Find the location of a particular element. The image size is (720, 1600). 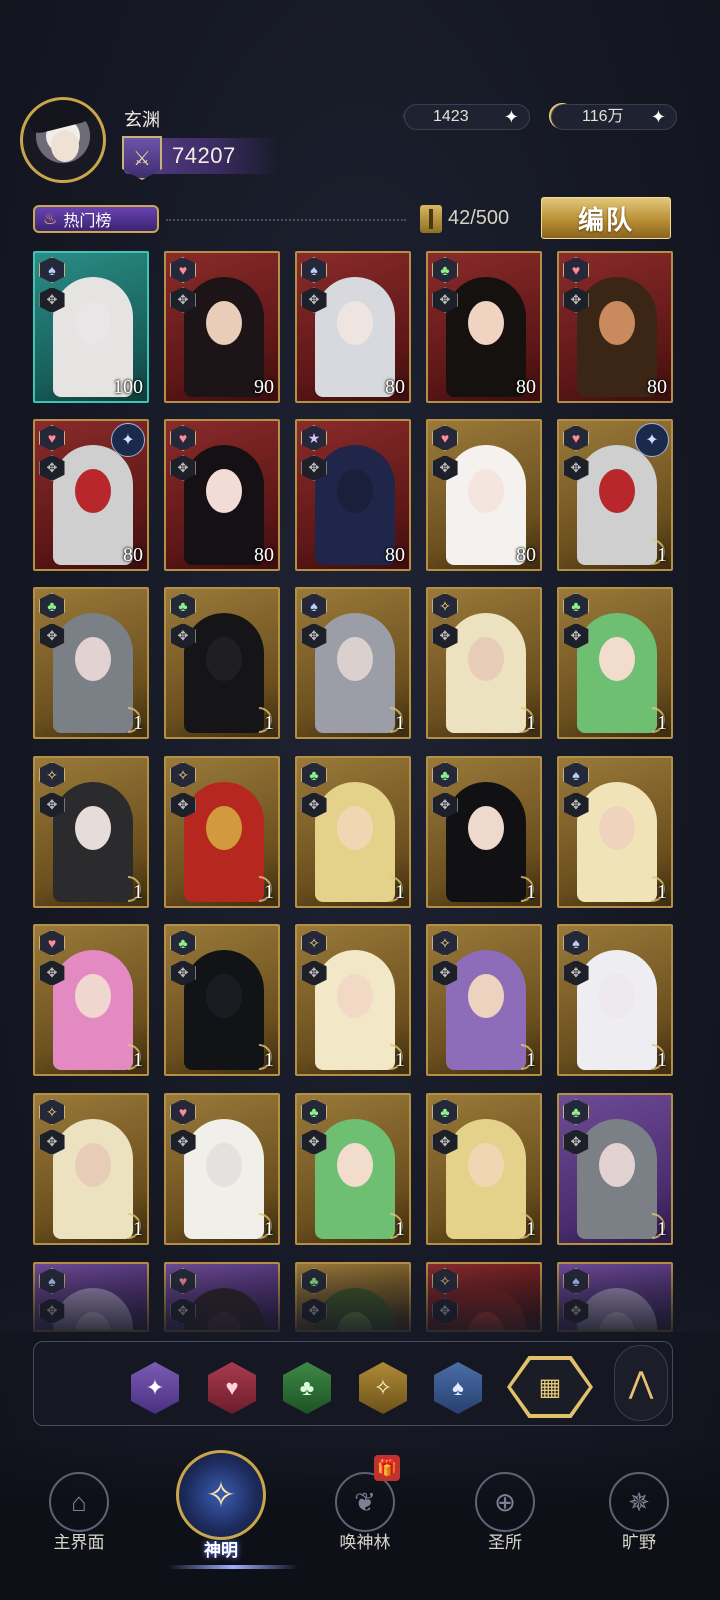

nav-summon-forest: ❦ 唤神林 is located at coordinates (365, 1517).